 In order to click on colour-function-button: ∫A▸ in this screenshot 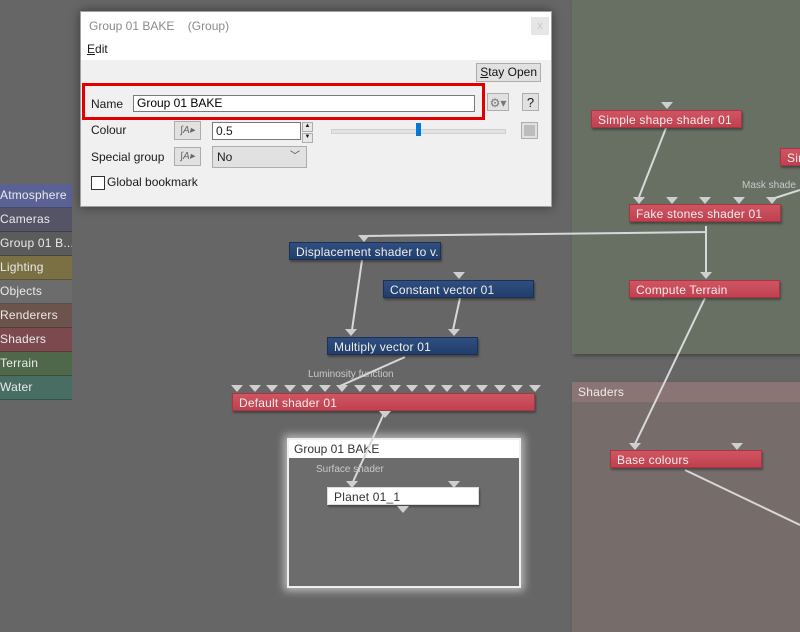, I will do `click(187, 130)`.